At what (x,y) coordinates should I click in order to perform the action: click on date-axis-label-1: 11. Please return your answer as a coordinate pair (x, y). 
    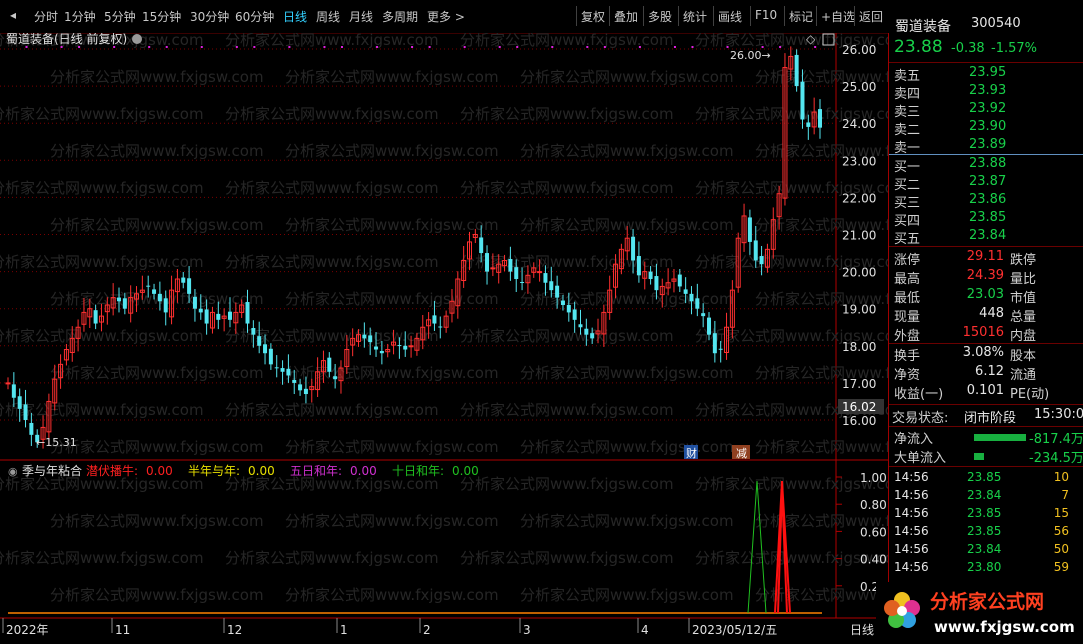
    Looking at the image, I should click on (122, 630).